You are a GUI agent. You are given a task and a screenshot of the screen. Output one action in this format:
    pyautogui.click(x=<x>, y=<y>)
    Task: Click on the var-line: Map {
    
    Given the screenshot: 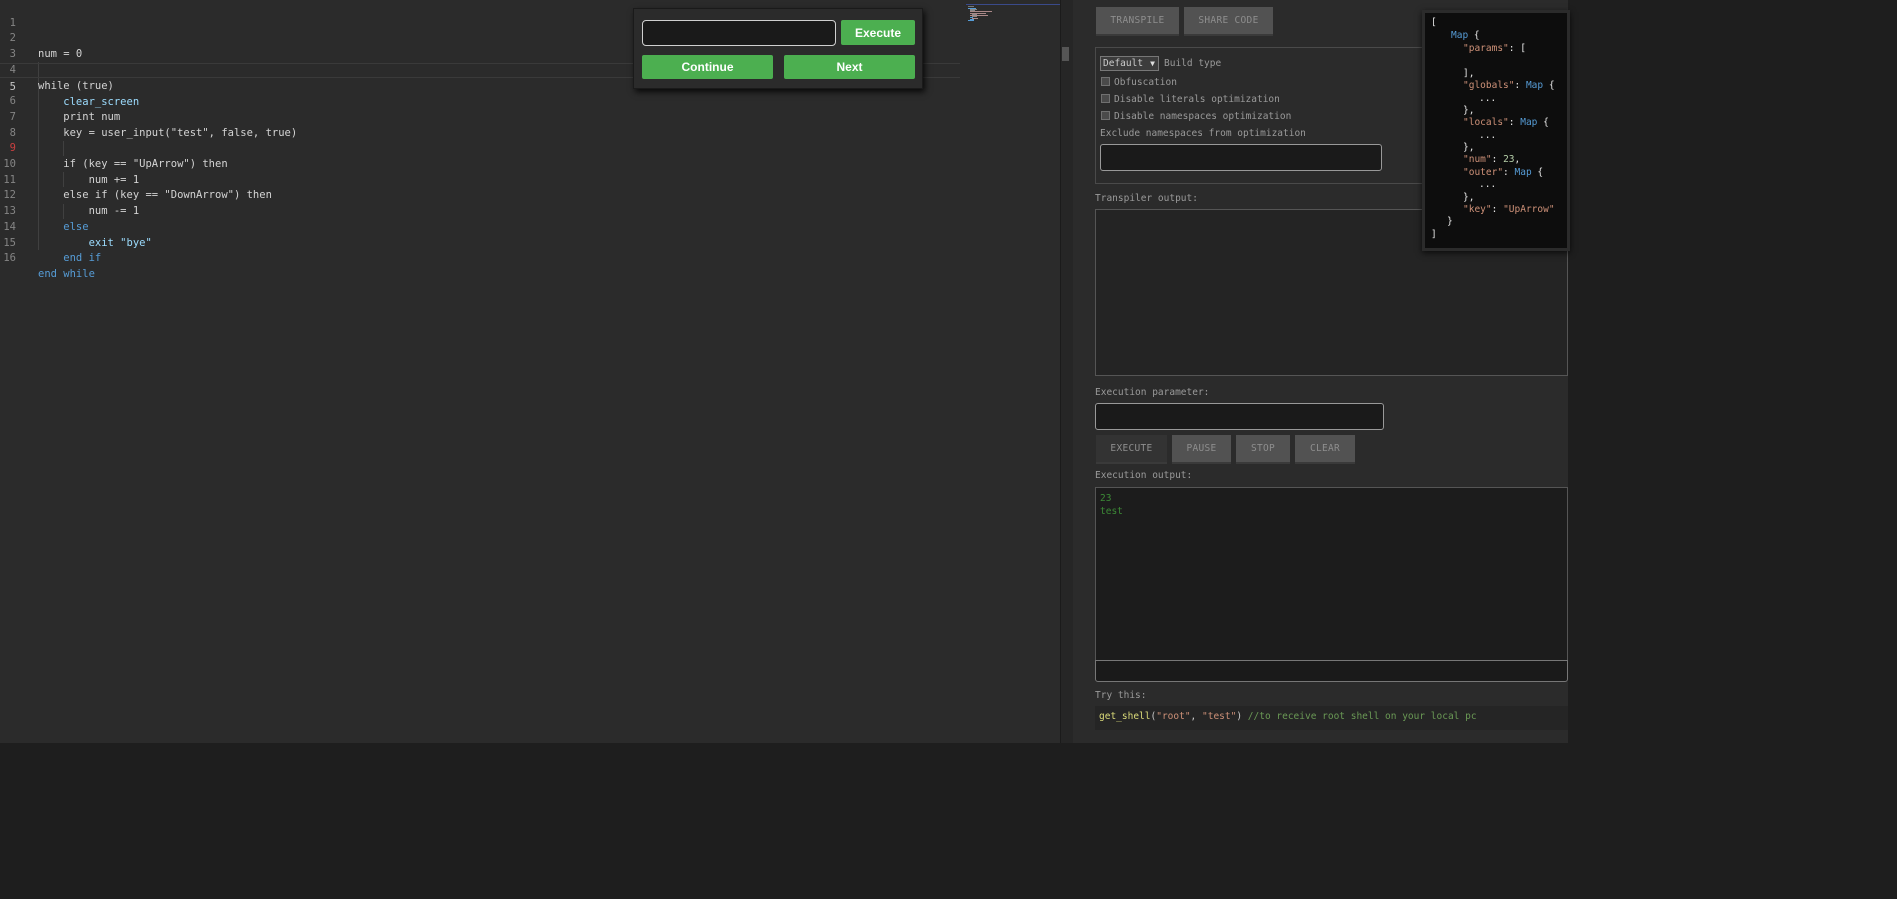 What is the action you would take?
    pyautogui.click(x=1465, y=36)
    